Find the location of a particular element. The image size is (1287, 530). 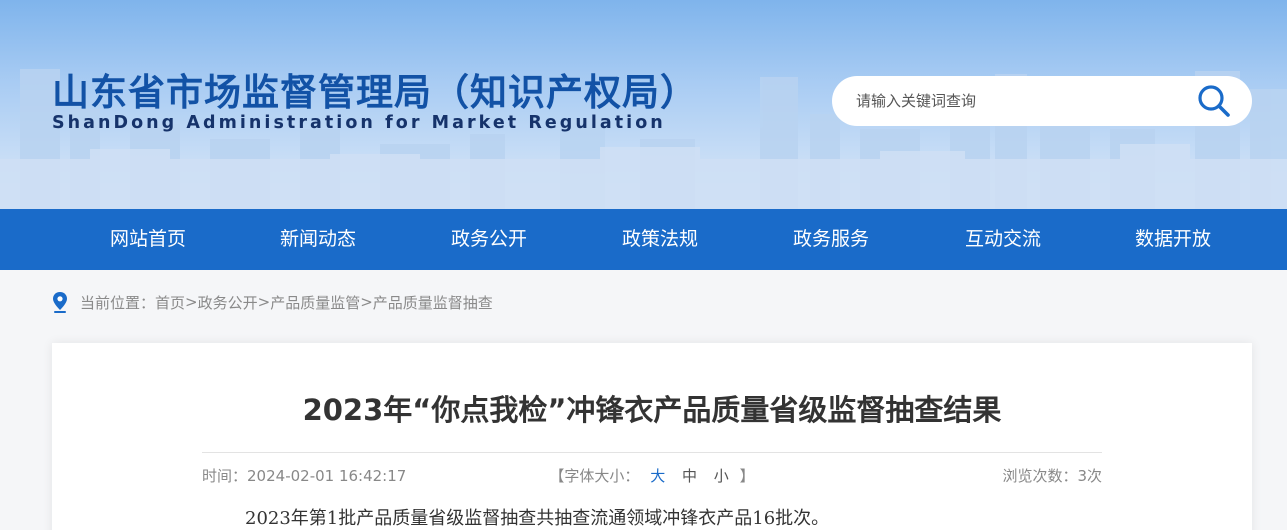

location-pin-icon is located at coordinates (60, 302).